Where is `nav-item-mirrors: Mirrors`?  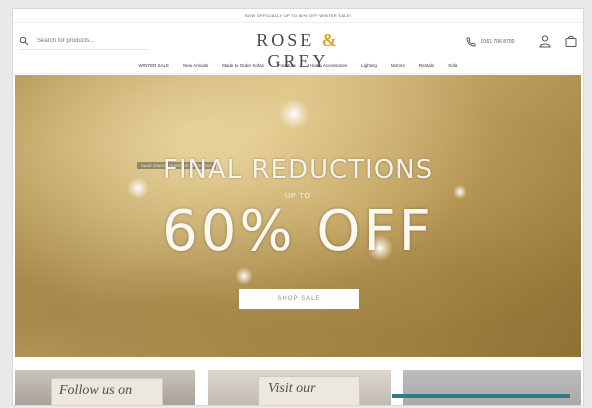
nav-item-mirrors: Mirrors is located at coordinates (398, 65).